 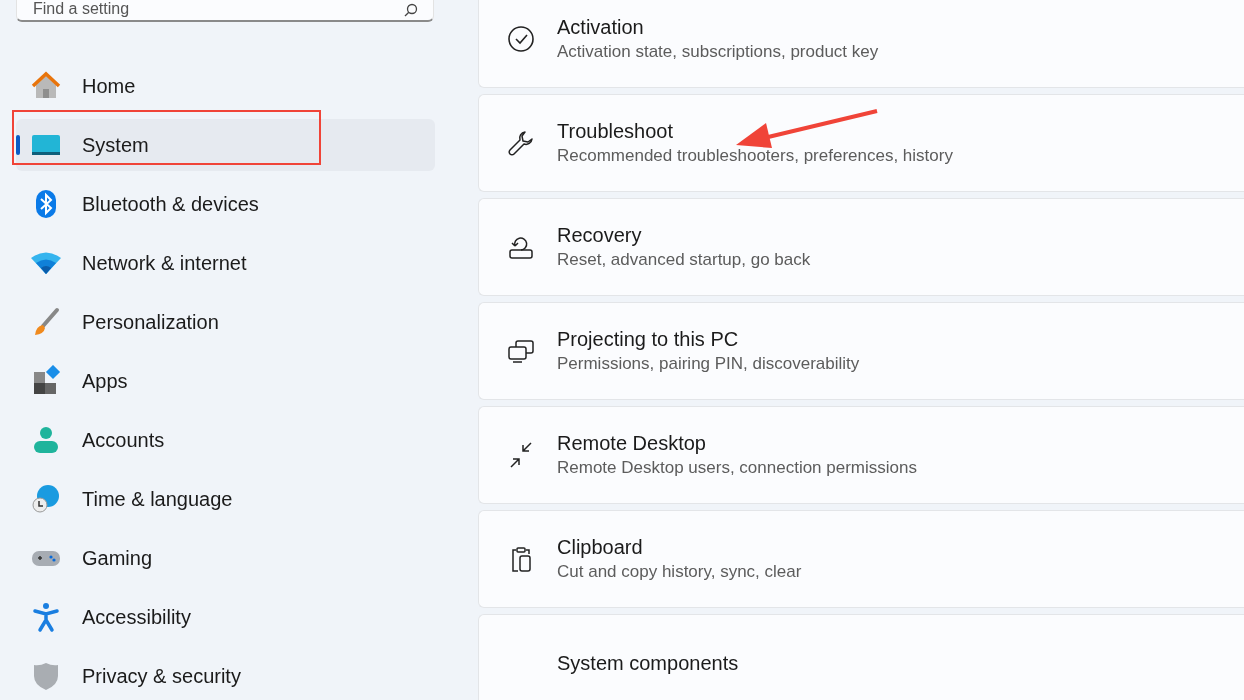 What do you see at coordinates (411, 10) in the screenshot?
I see `search-icon` at bounding box center [411, 10].